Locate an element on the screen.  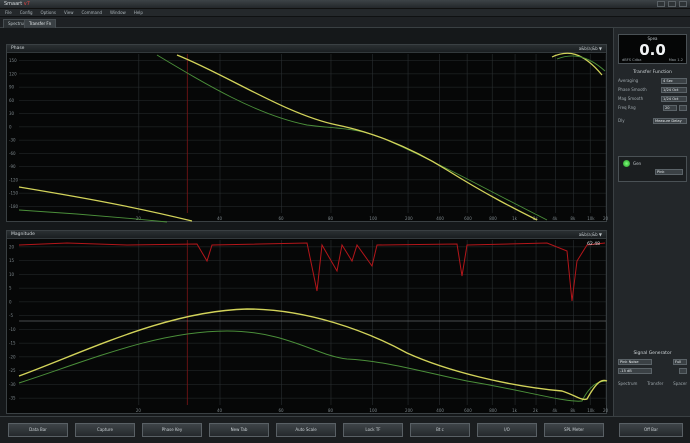
sub-label-spacer: Spacer is located at coordinates (680, 383).